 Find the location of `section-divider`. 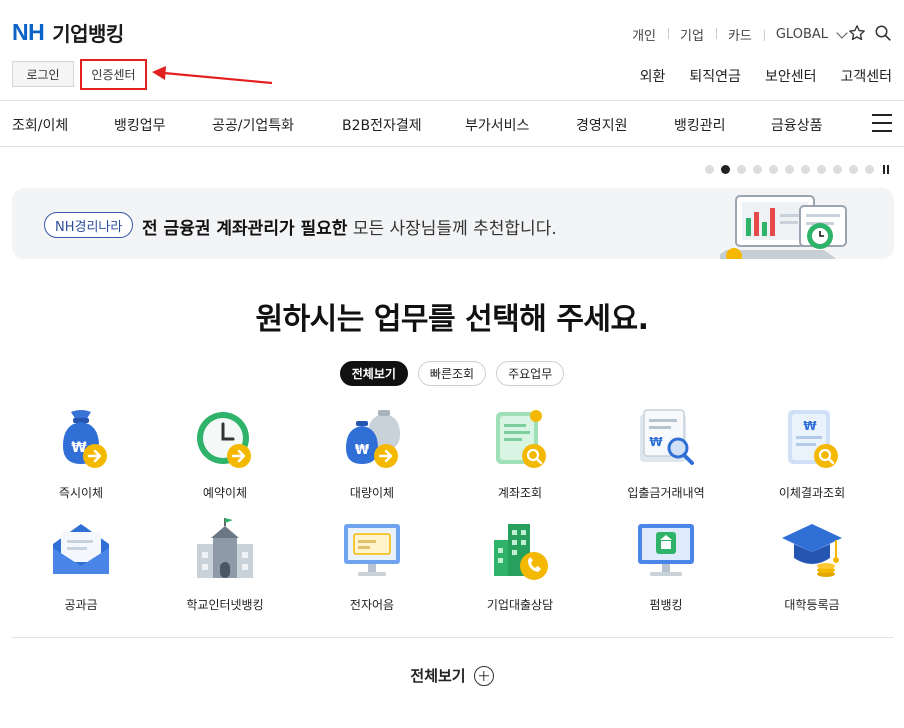

section-divider is located at coordinates (453, 637).